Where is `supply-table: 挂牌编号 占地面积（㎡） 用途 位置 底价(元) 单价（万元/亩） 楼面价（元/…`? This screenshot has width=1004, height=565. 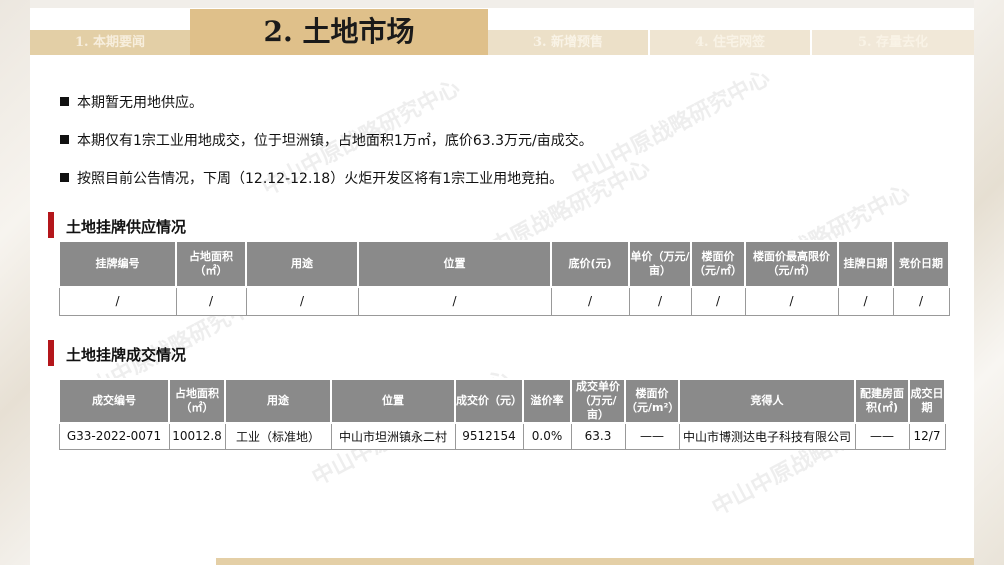 supply-table: 挂牌编号 占地面积（㎡） 用途 位置 底价(元) 单价（万元/亩） 楼面价（元/… is located at coordinates (504, 278).